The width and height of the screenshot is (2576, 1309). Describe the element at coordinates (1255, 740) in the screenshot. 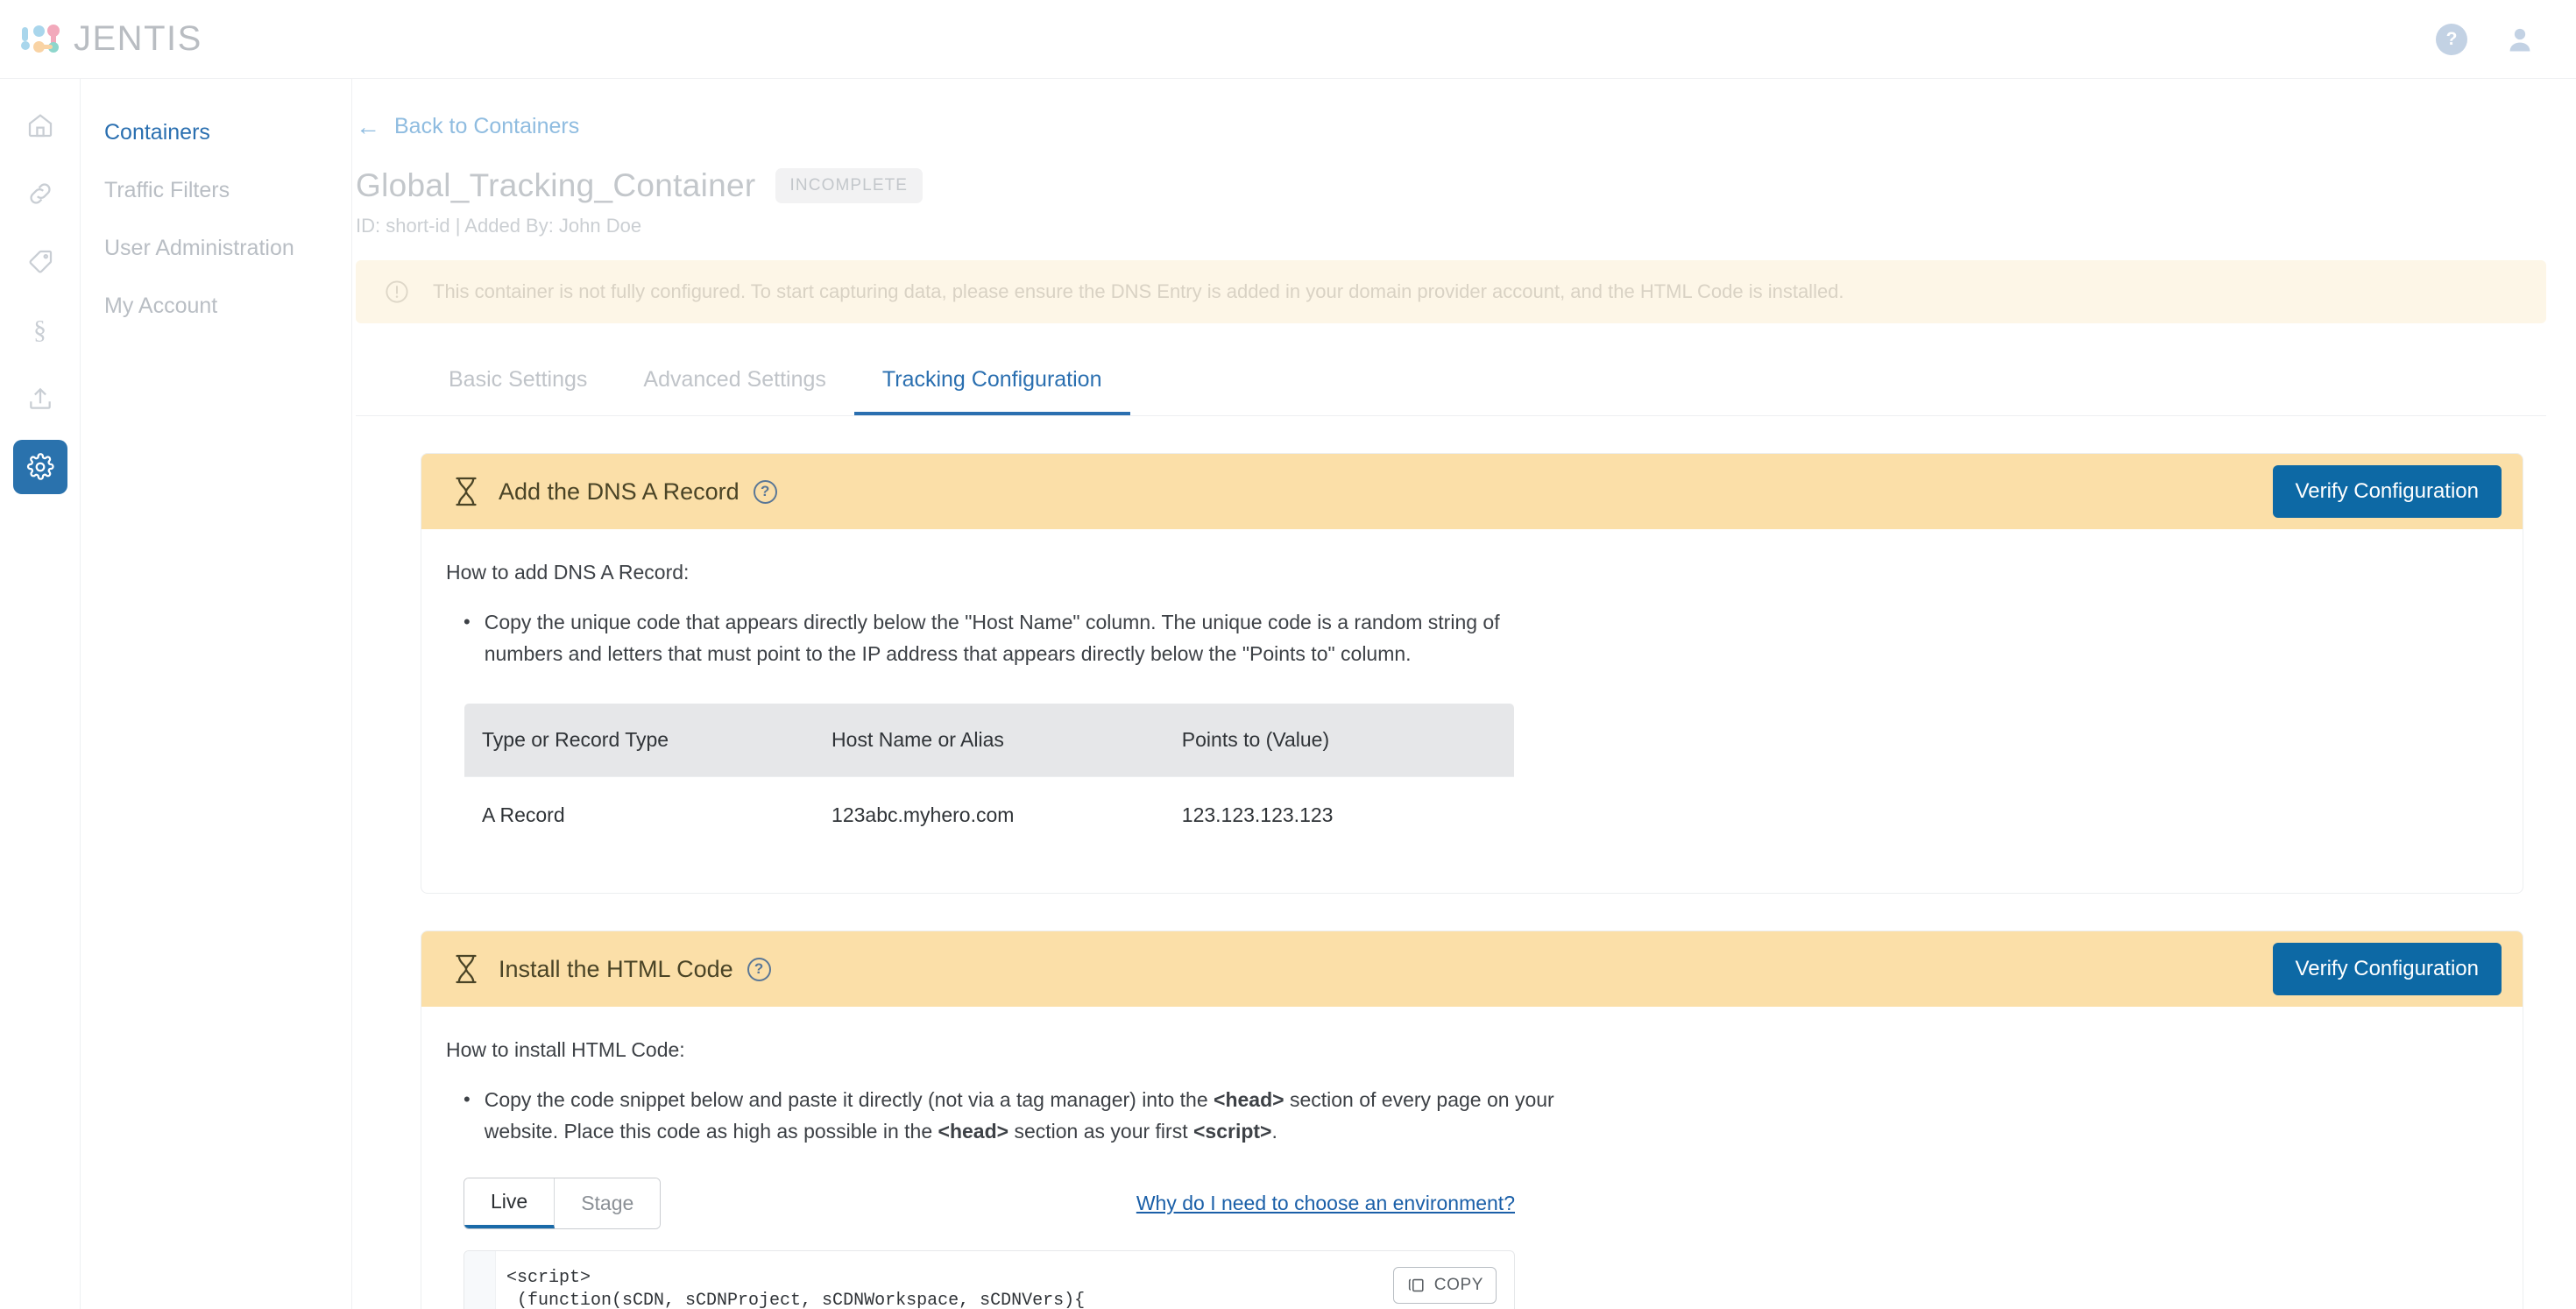

I see `dns-header-points-to: Points to (Value)` at that location.